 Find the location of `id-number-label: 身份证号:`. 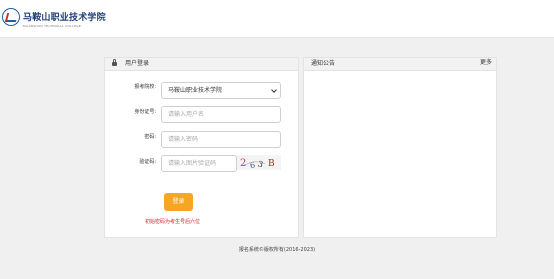

id-number-label: 身份证号: is located at coordinates (145, 112).